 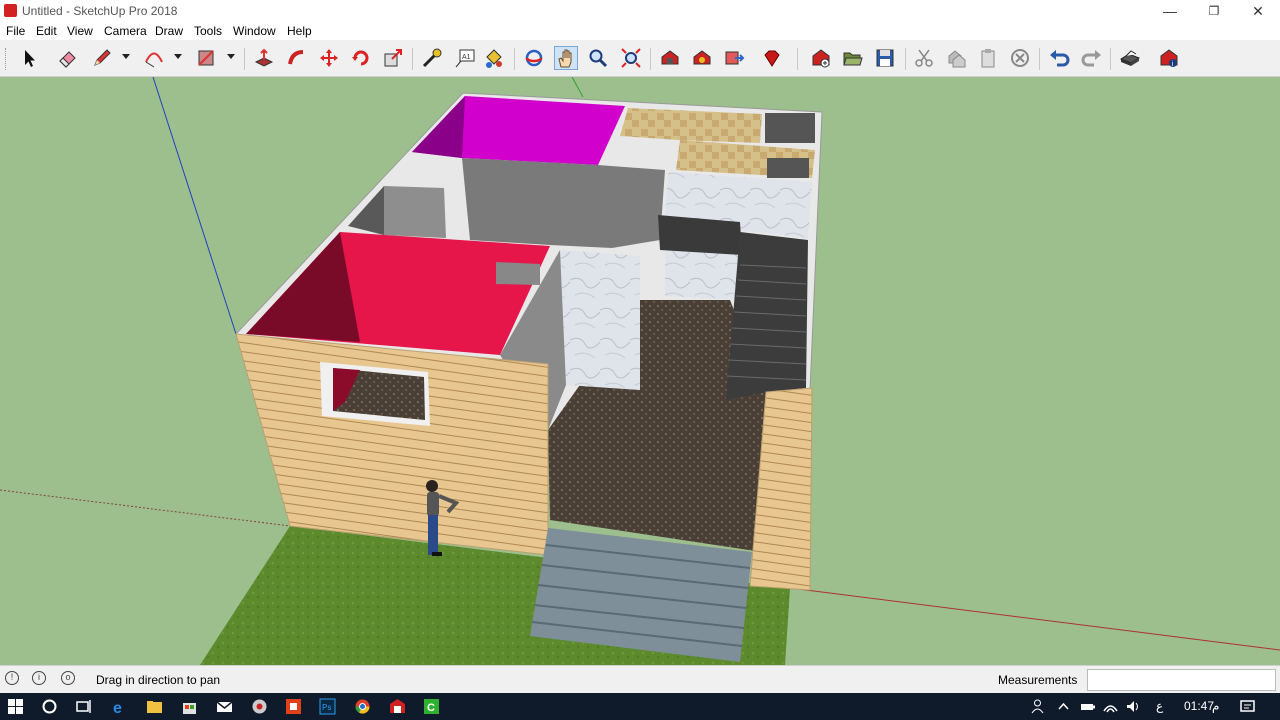 What do you see at coordinates (670, 58) in the screenshot?
I see `3d-warehouse` at bounding box center [670, 58].